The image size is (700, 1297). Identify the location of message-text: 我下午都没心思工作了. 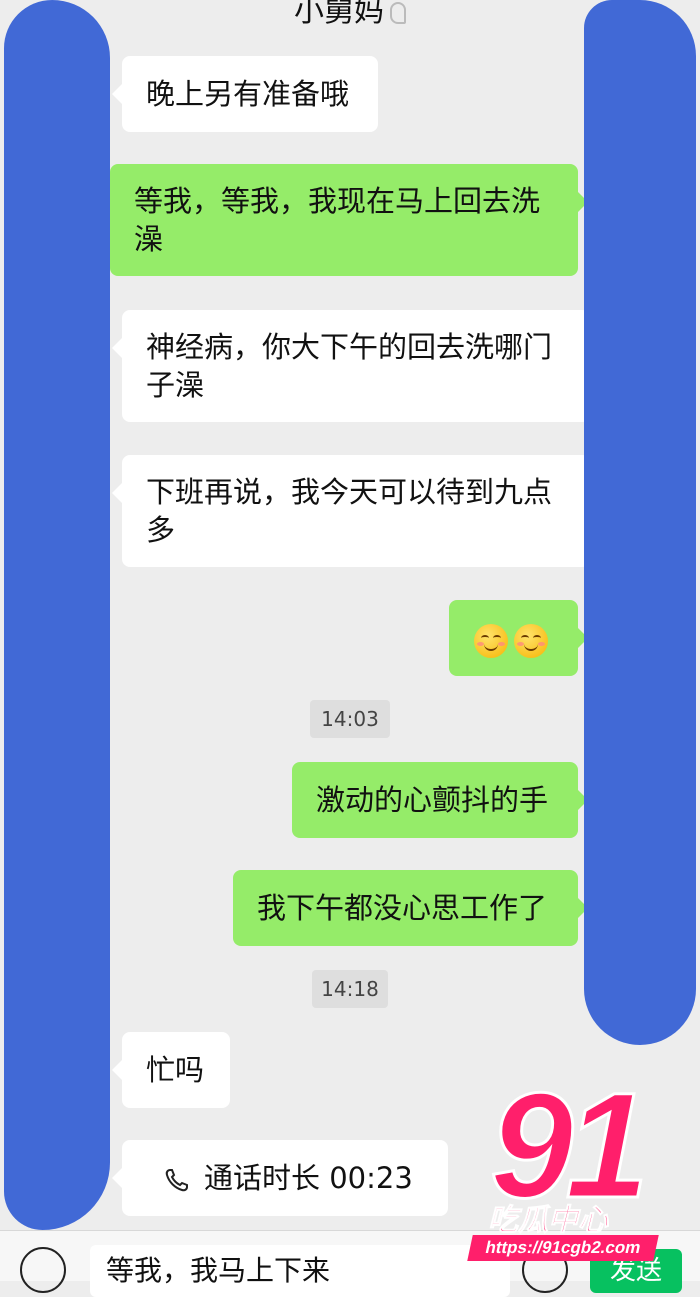
(402, 908).